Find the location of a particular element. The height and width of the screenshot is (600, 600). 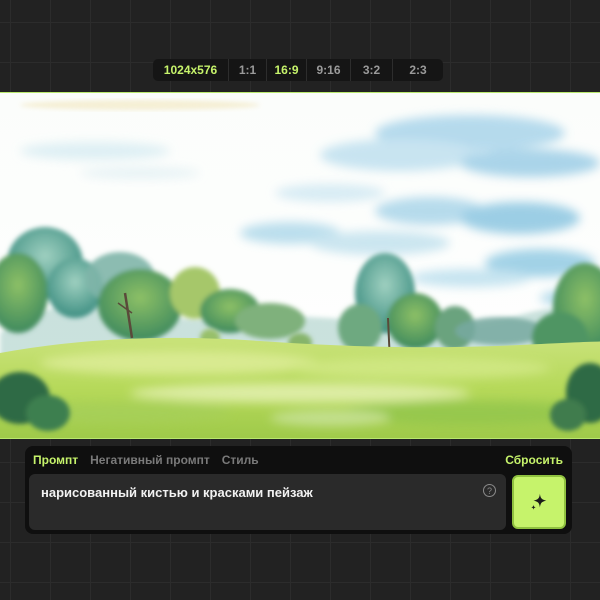

prompt-tabs: Промпт Негативный промпт Стиль is located at coordinates (146, 460).